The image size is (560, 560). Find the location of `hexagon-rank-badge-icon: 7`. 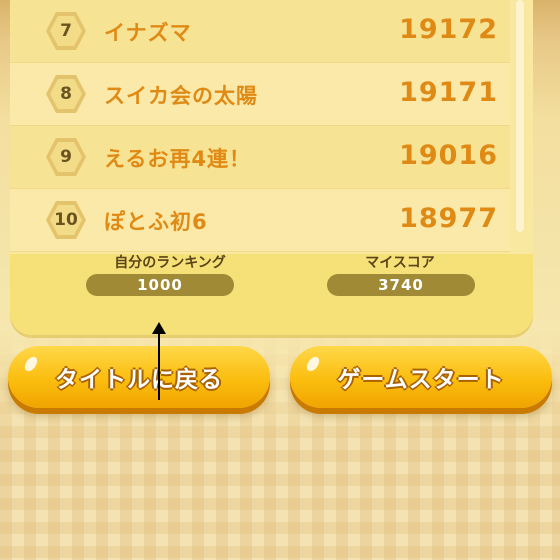

hexagon-rank-badge-icon: 7 is located at coordinates (66, 31).